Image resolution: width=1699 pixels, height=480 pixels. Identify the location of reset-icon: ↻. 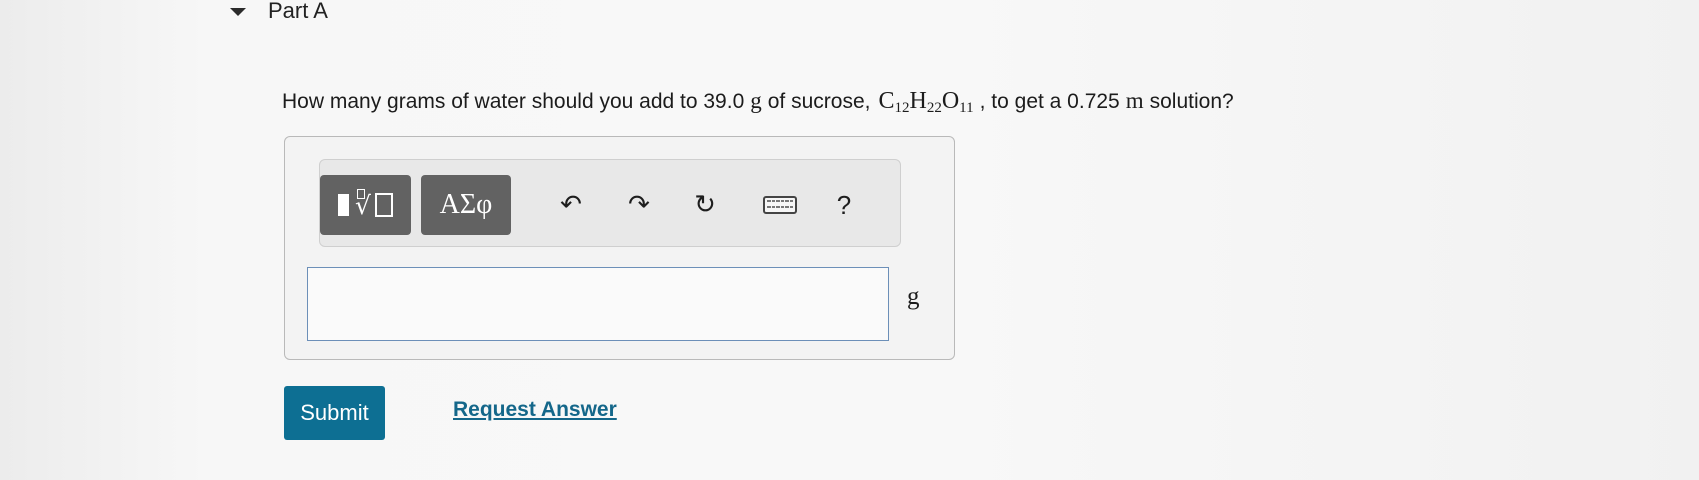
(705, 205).